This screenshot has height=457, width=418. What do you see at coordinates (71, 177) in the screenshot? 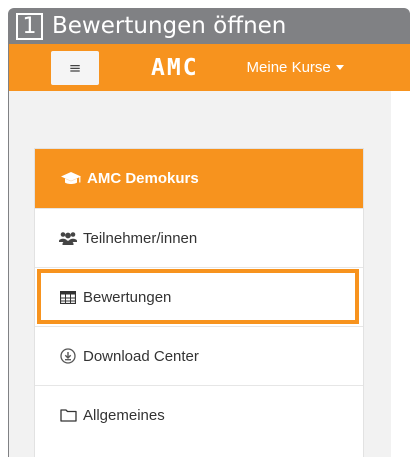
I see `graduation-cap-icon` at bounding box center [71, 177].